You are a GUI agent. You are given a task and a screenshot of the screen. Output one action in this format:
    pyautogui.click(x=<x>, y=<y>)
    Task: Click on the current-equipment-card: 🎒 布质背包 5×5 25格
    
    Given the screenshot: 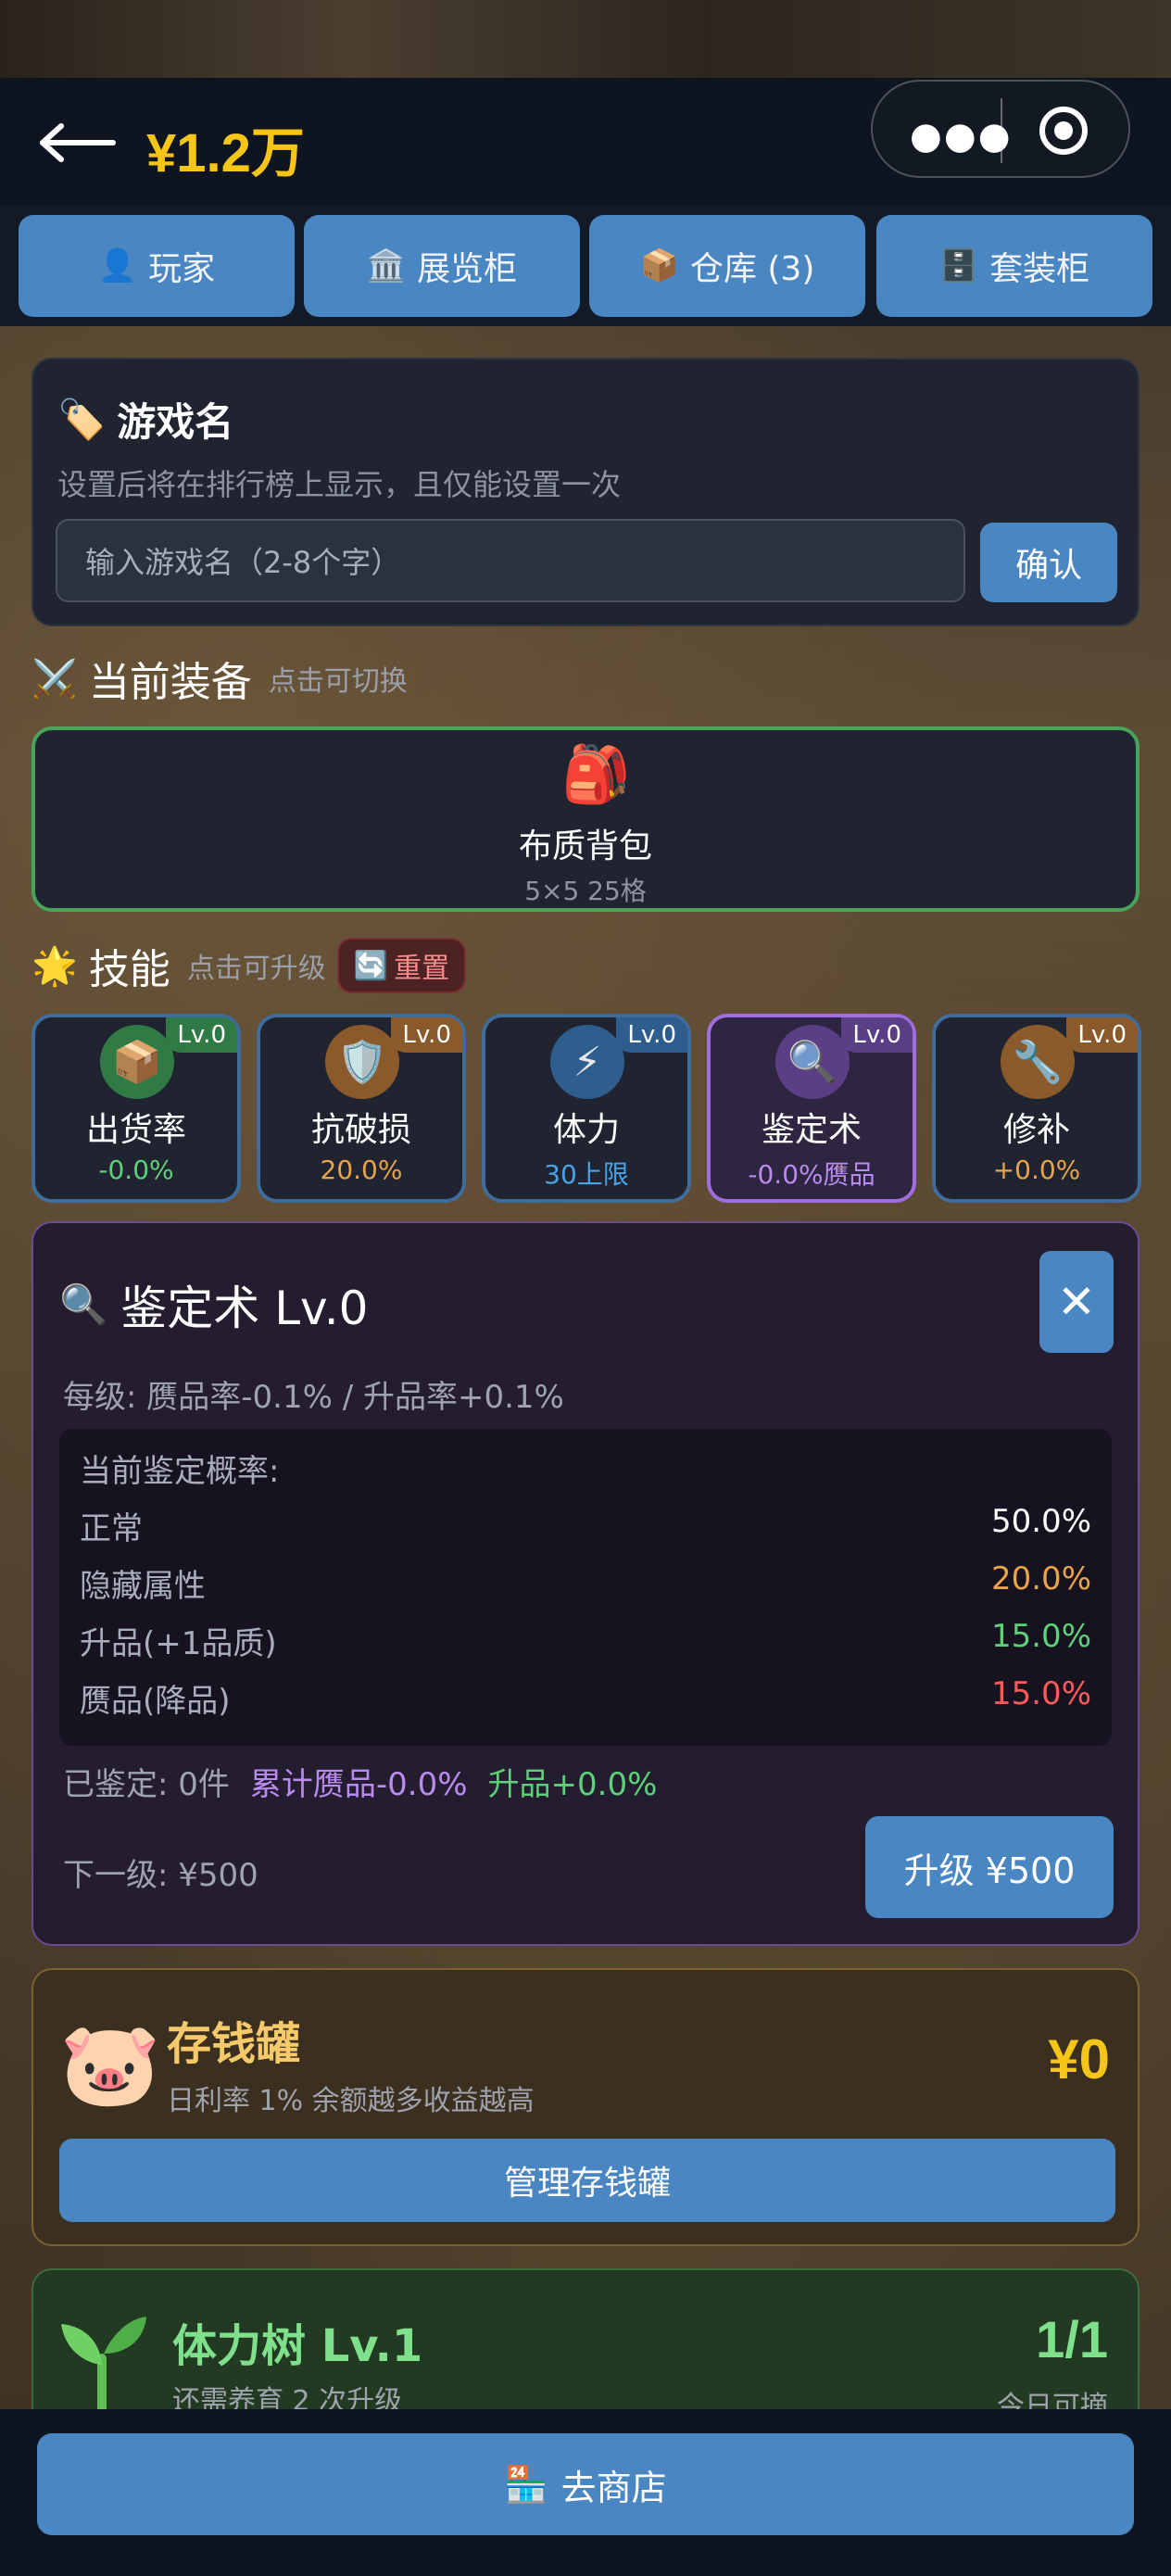 What is the action you would take?
    pyautogui.click(x=585, y=819)
    